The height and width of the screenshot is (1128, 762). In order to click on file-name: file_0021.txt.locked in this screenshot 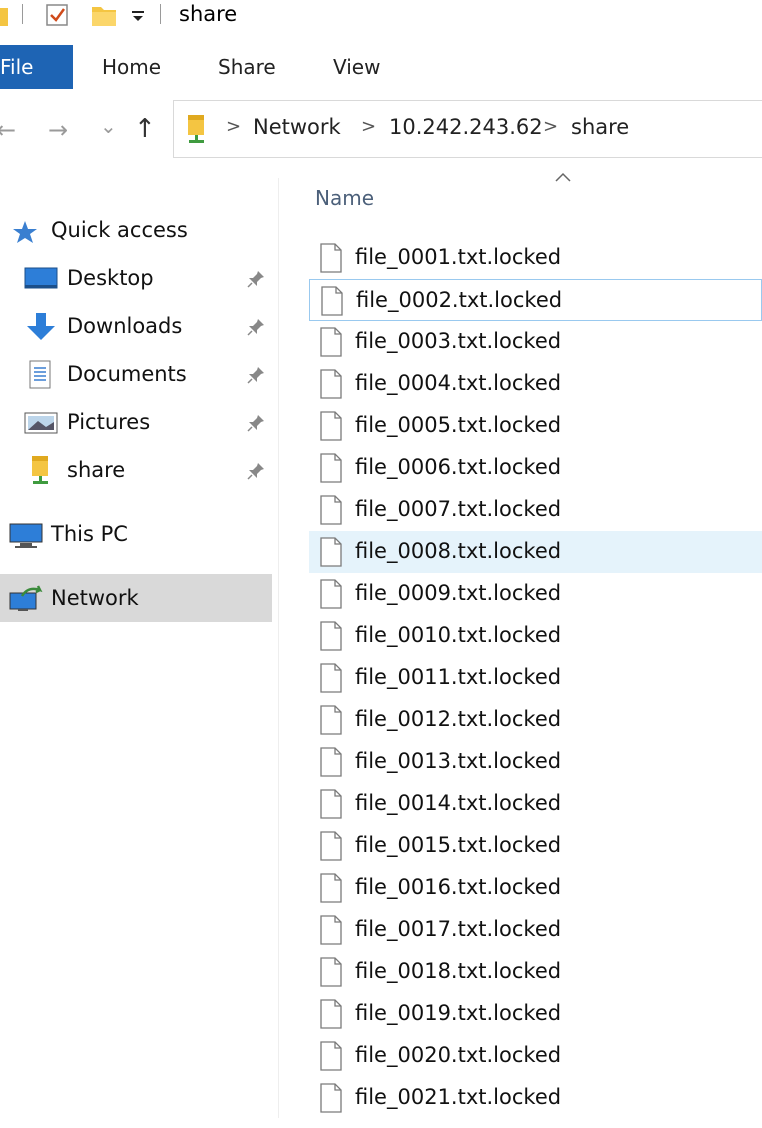, I will do `click(458, 1097)`.